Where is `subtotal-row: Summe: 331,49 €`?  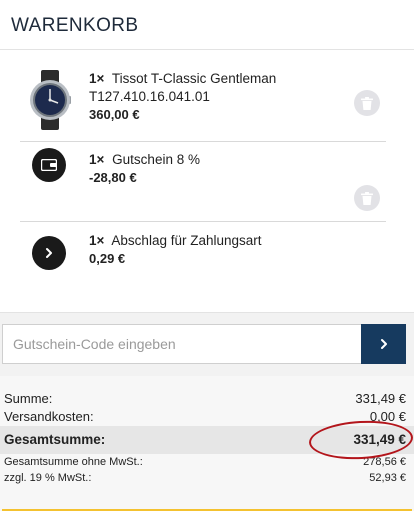
subtotal-row: Summe: 331,49 € is located at coordinates (207, 398).